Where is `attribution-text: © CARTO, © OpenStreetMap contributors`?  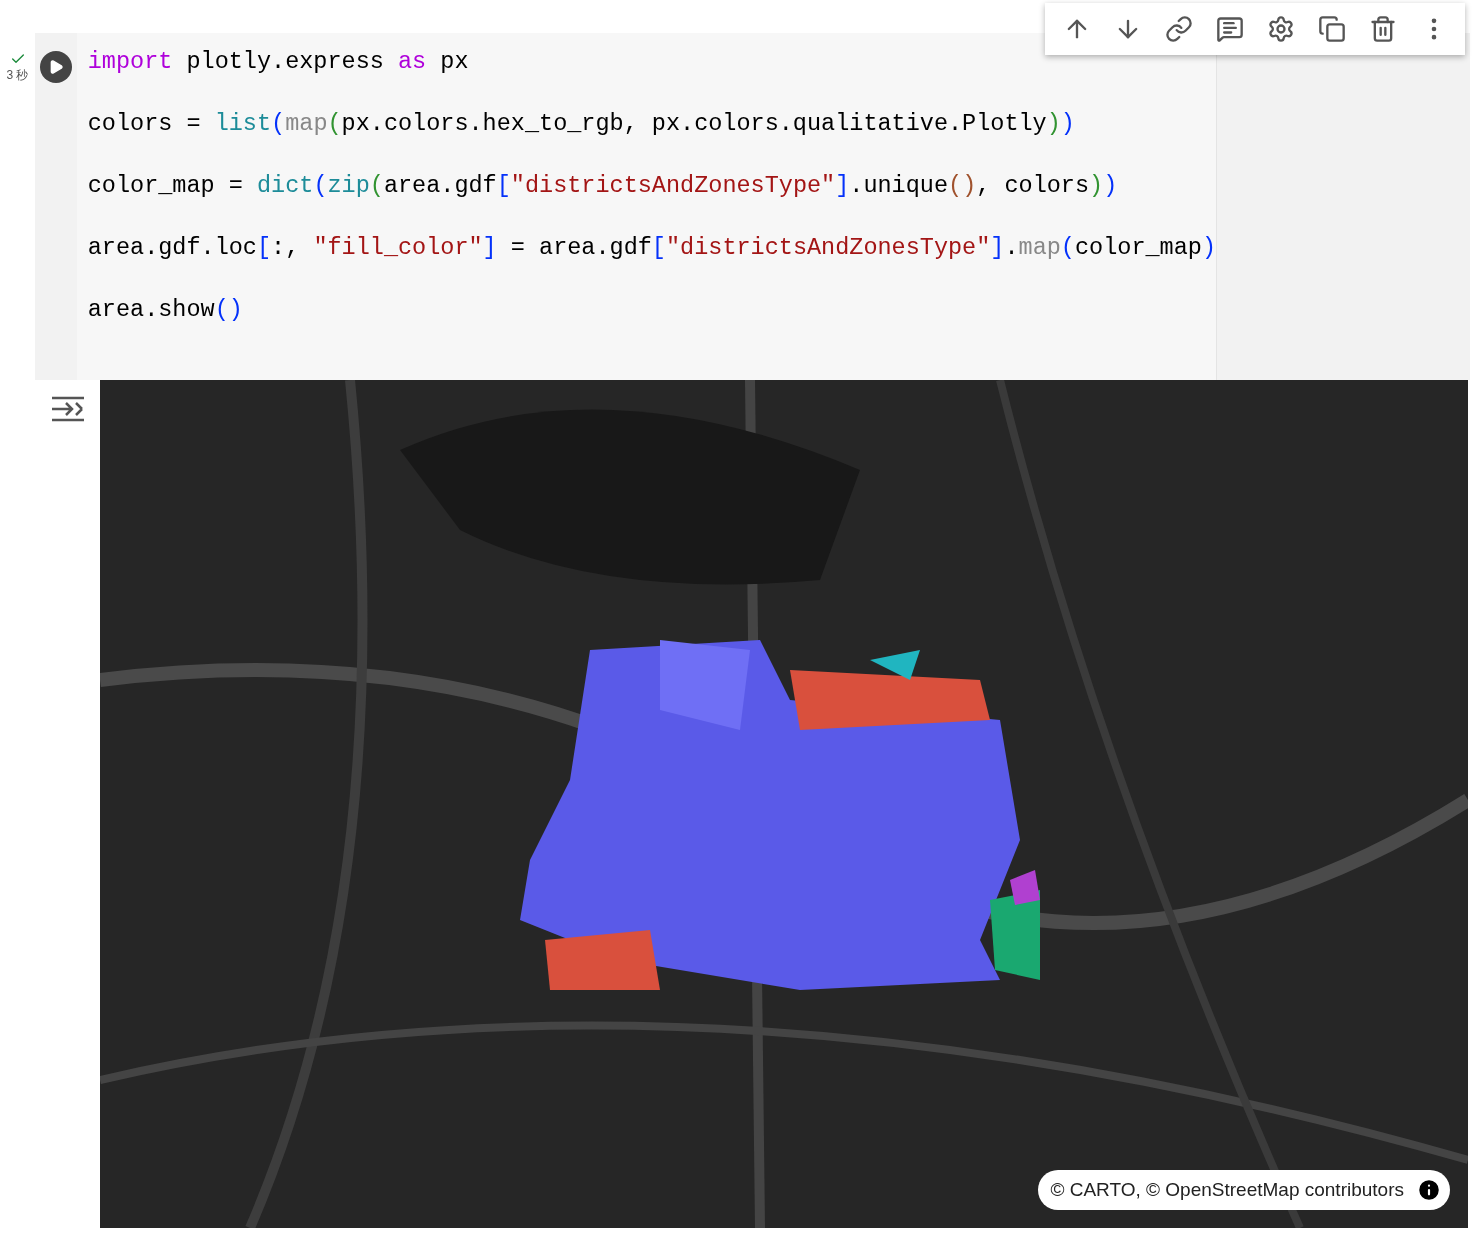
attribution-text: © CARTO, © OpenStreetMap contributors is located at coordinates (1227, 1190).